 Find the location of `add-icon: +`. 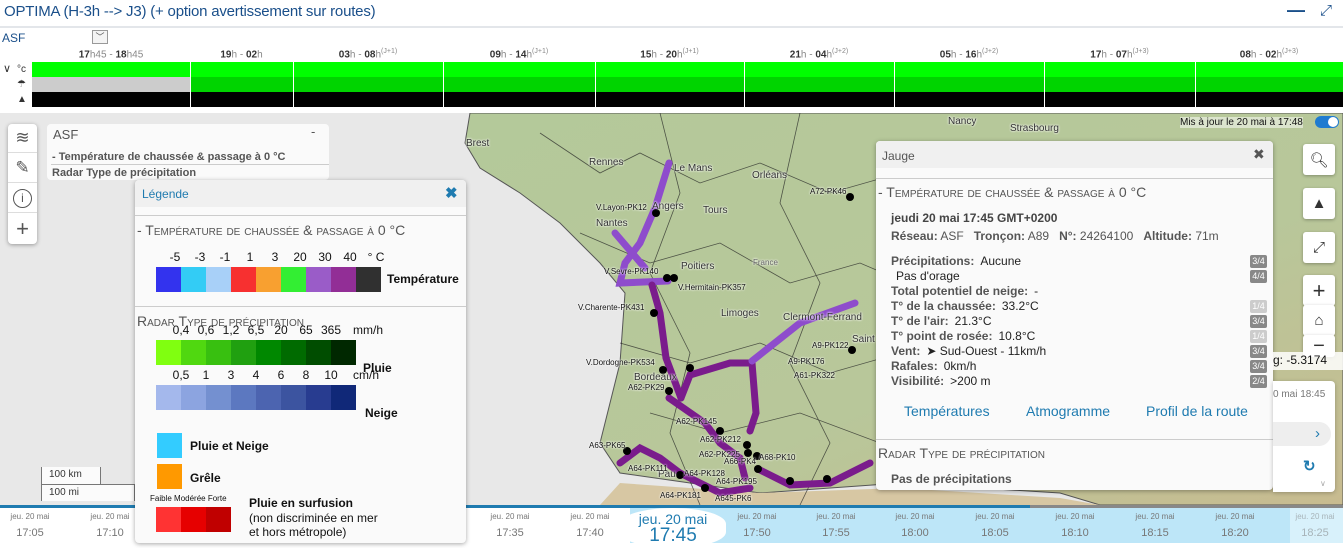

add-icon: + is located at coordinates (22, 228).